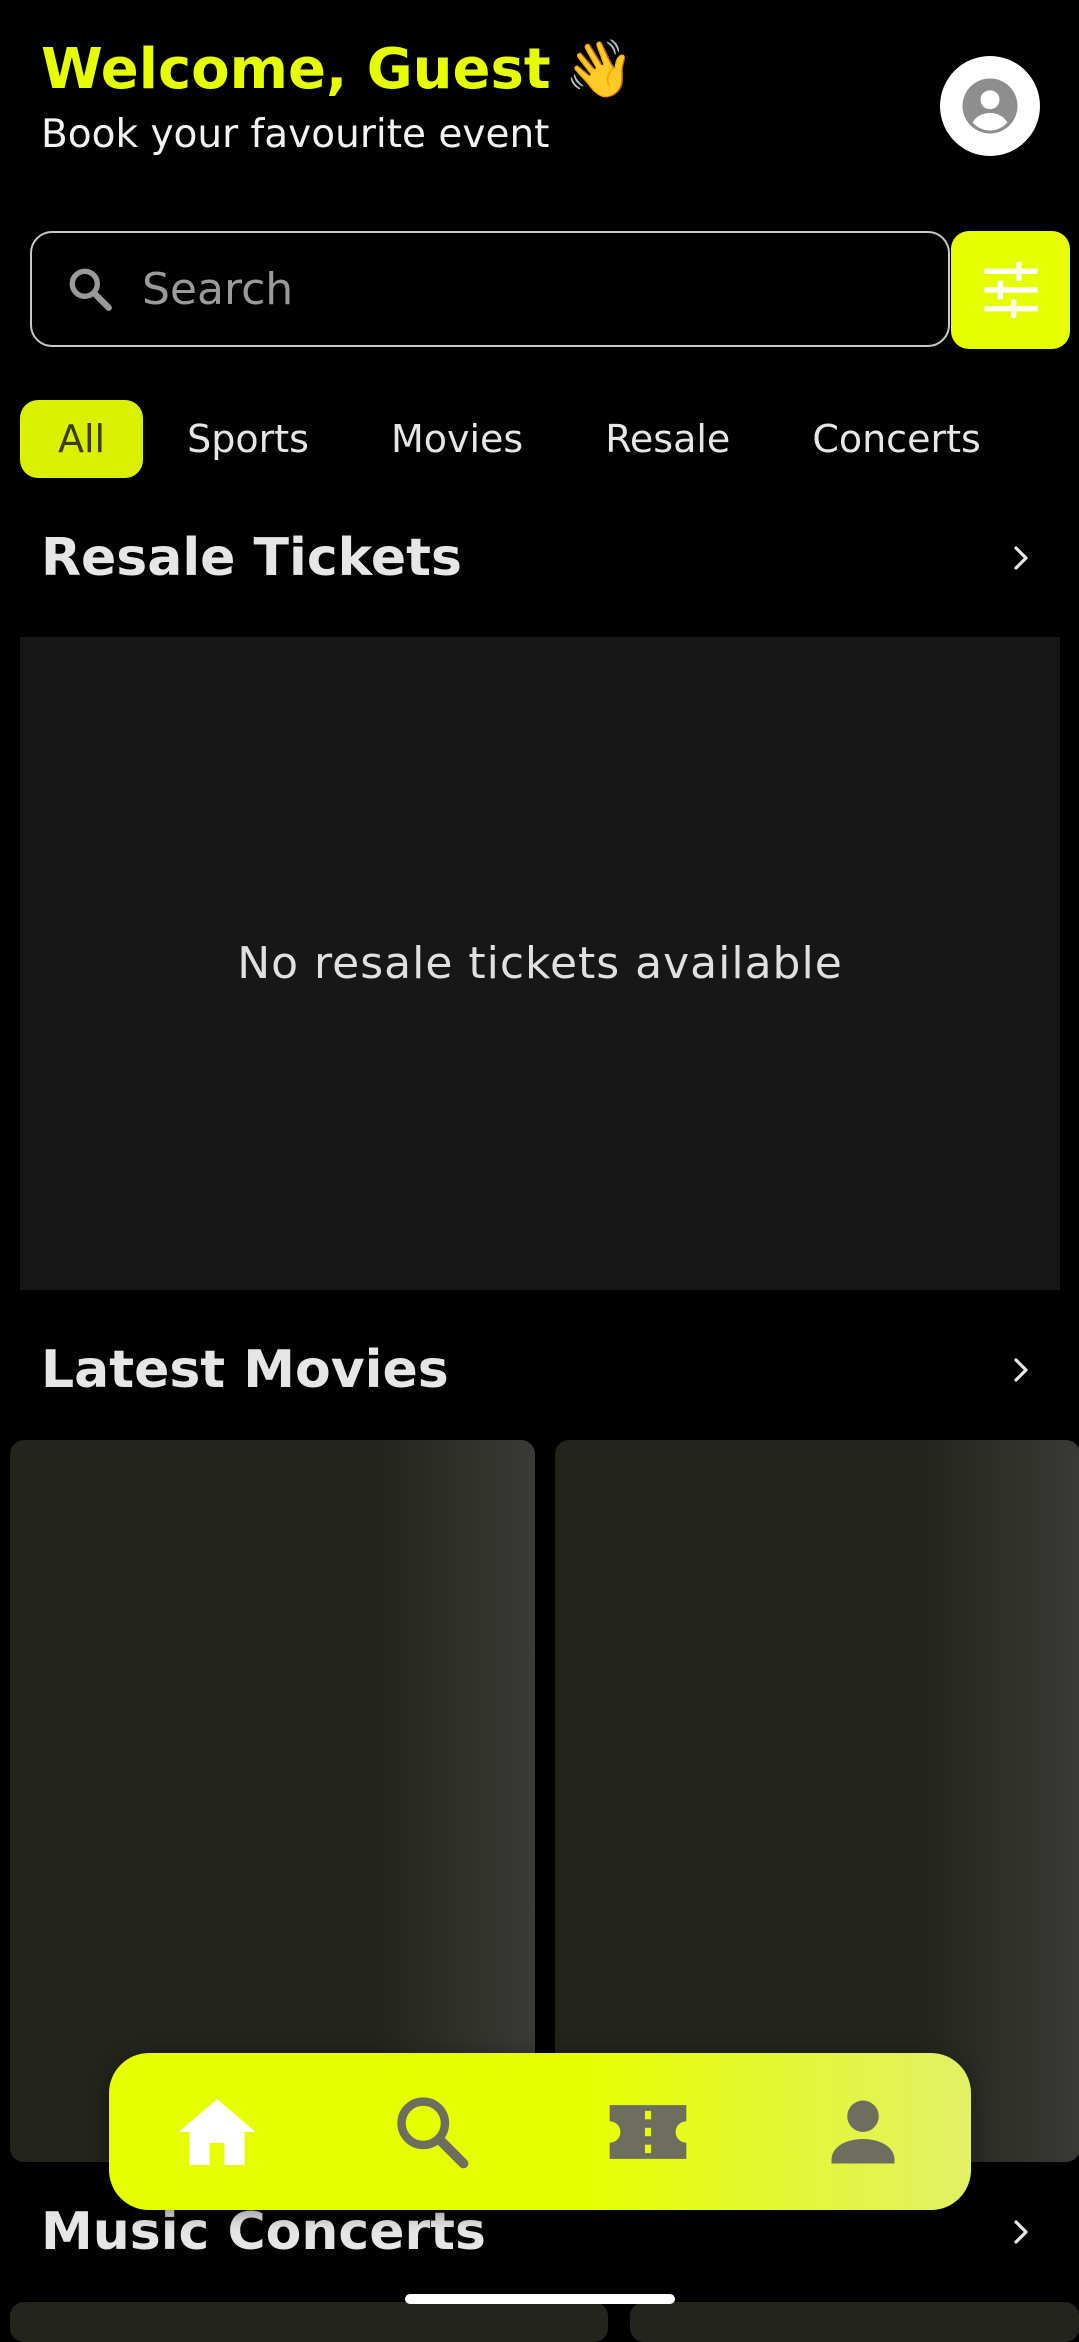 Image resolution: width=1079 pixels, height=2342 pixels. I want to click on account-circle-icon, so click(990, 106).